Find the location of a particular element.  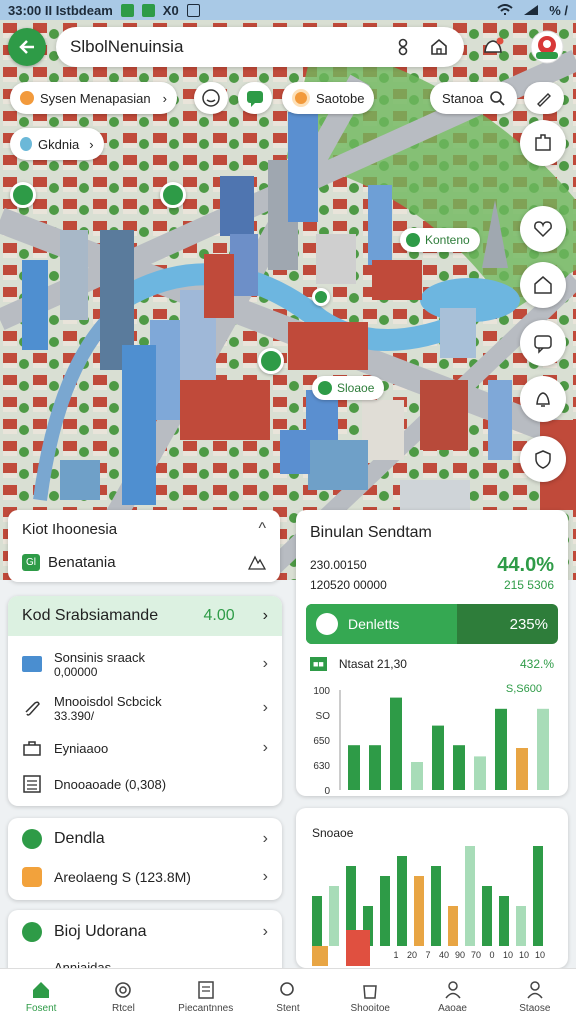

map-control-home is located at coordinates (543, 285).